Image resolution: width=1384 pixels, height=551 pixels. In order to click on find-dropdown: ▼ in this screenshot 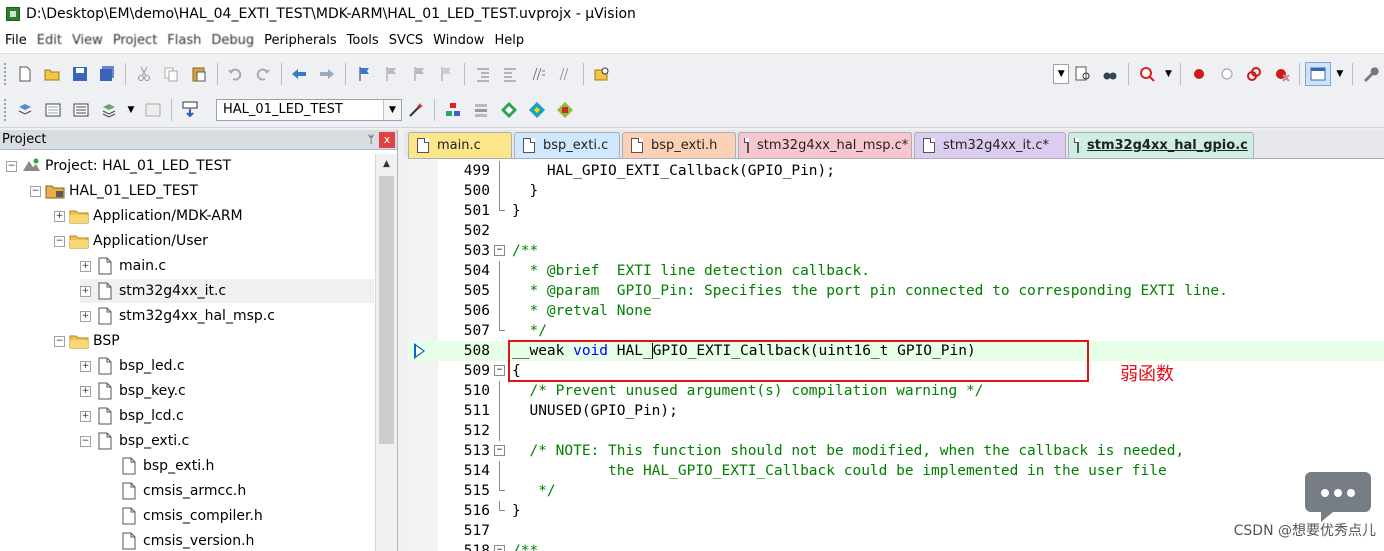, I will do `click(1061, 74)`.